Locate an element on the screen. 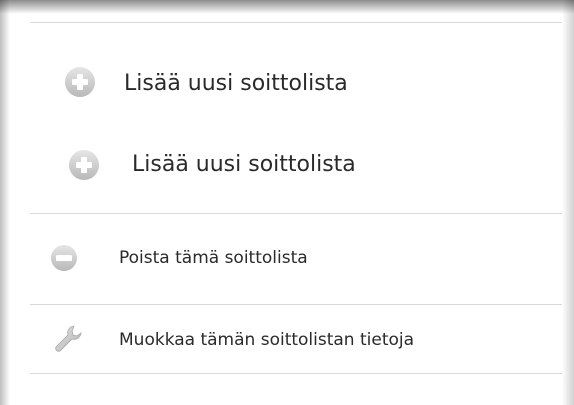 This screenshot has height=405, width=574. menu-item-add-playlist-2: Lisää uusi soittolista is located at coordinates (296, 181).